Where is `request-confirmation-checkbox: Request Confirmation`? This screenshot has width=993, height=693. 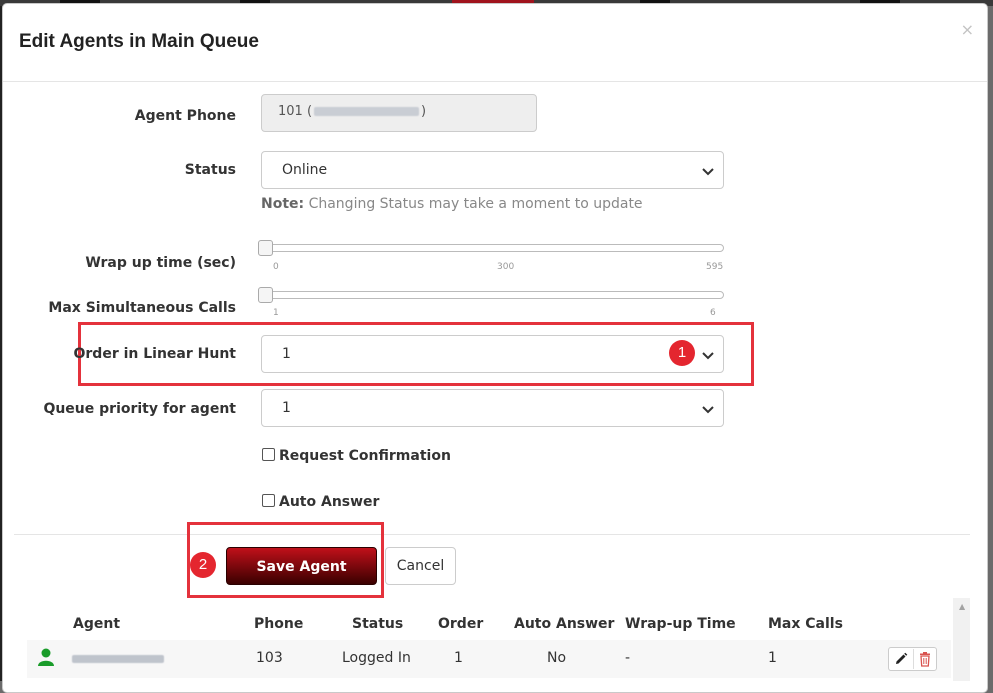
request-confirmation-checkbox: Request Confirmation is located at coordinates (356, 456).